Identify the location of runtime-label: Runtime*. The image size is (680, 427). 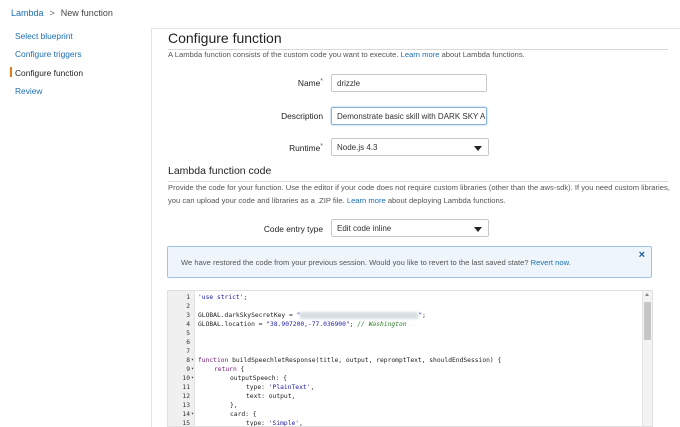
(306, 148).